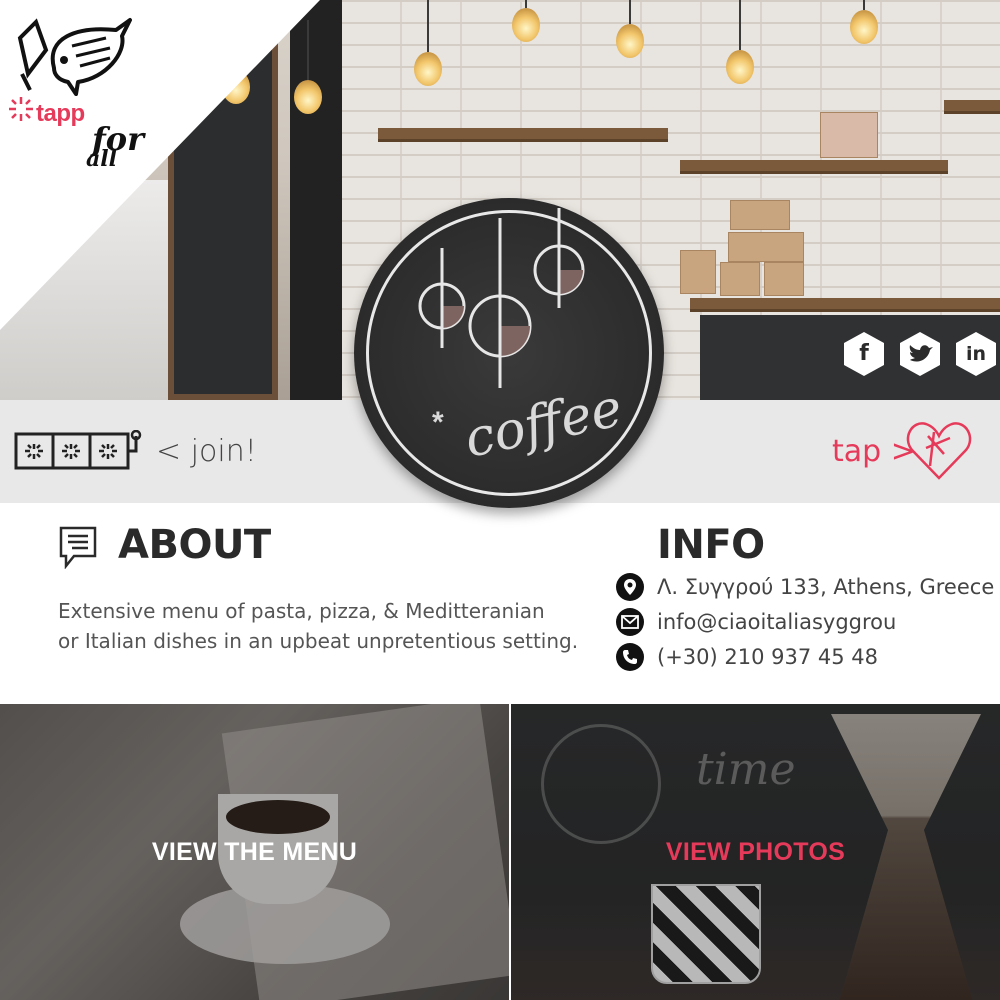 The image size is (1000, 1000). I want to click on heart-icon, so click(939, 451).